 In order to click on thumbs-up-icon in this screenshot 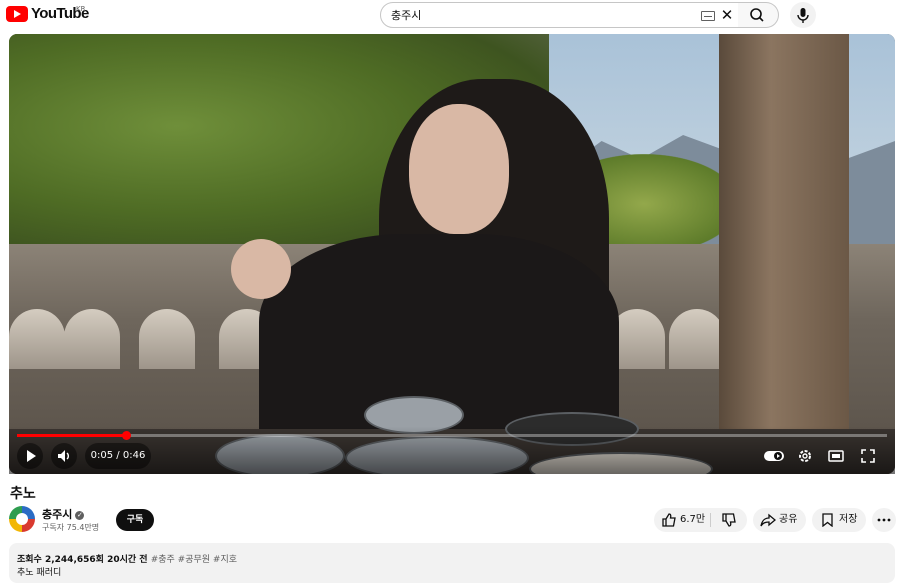, I will do `click(669, 520)`.